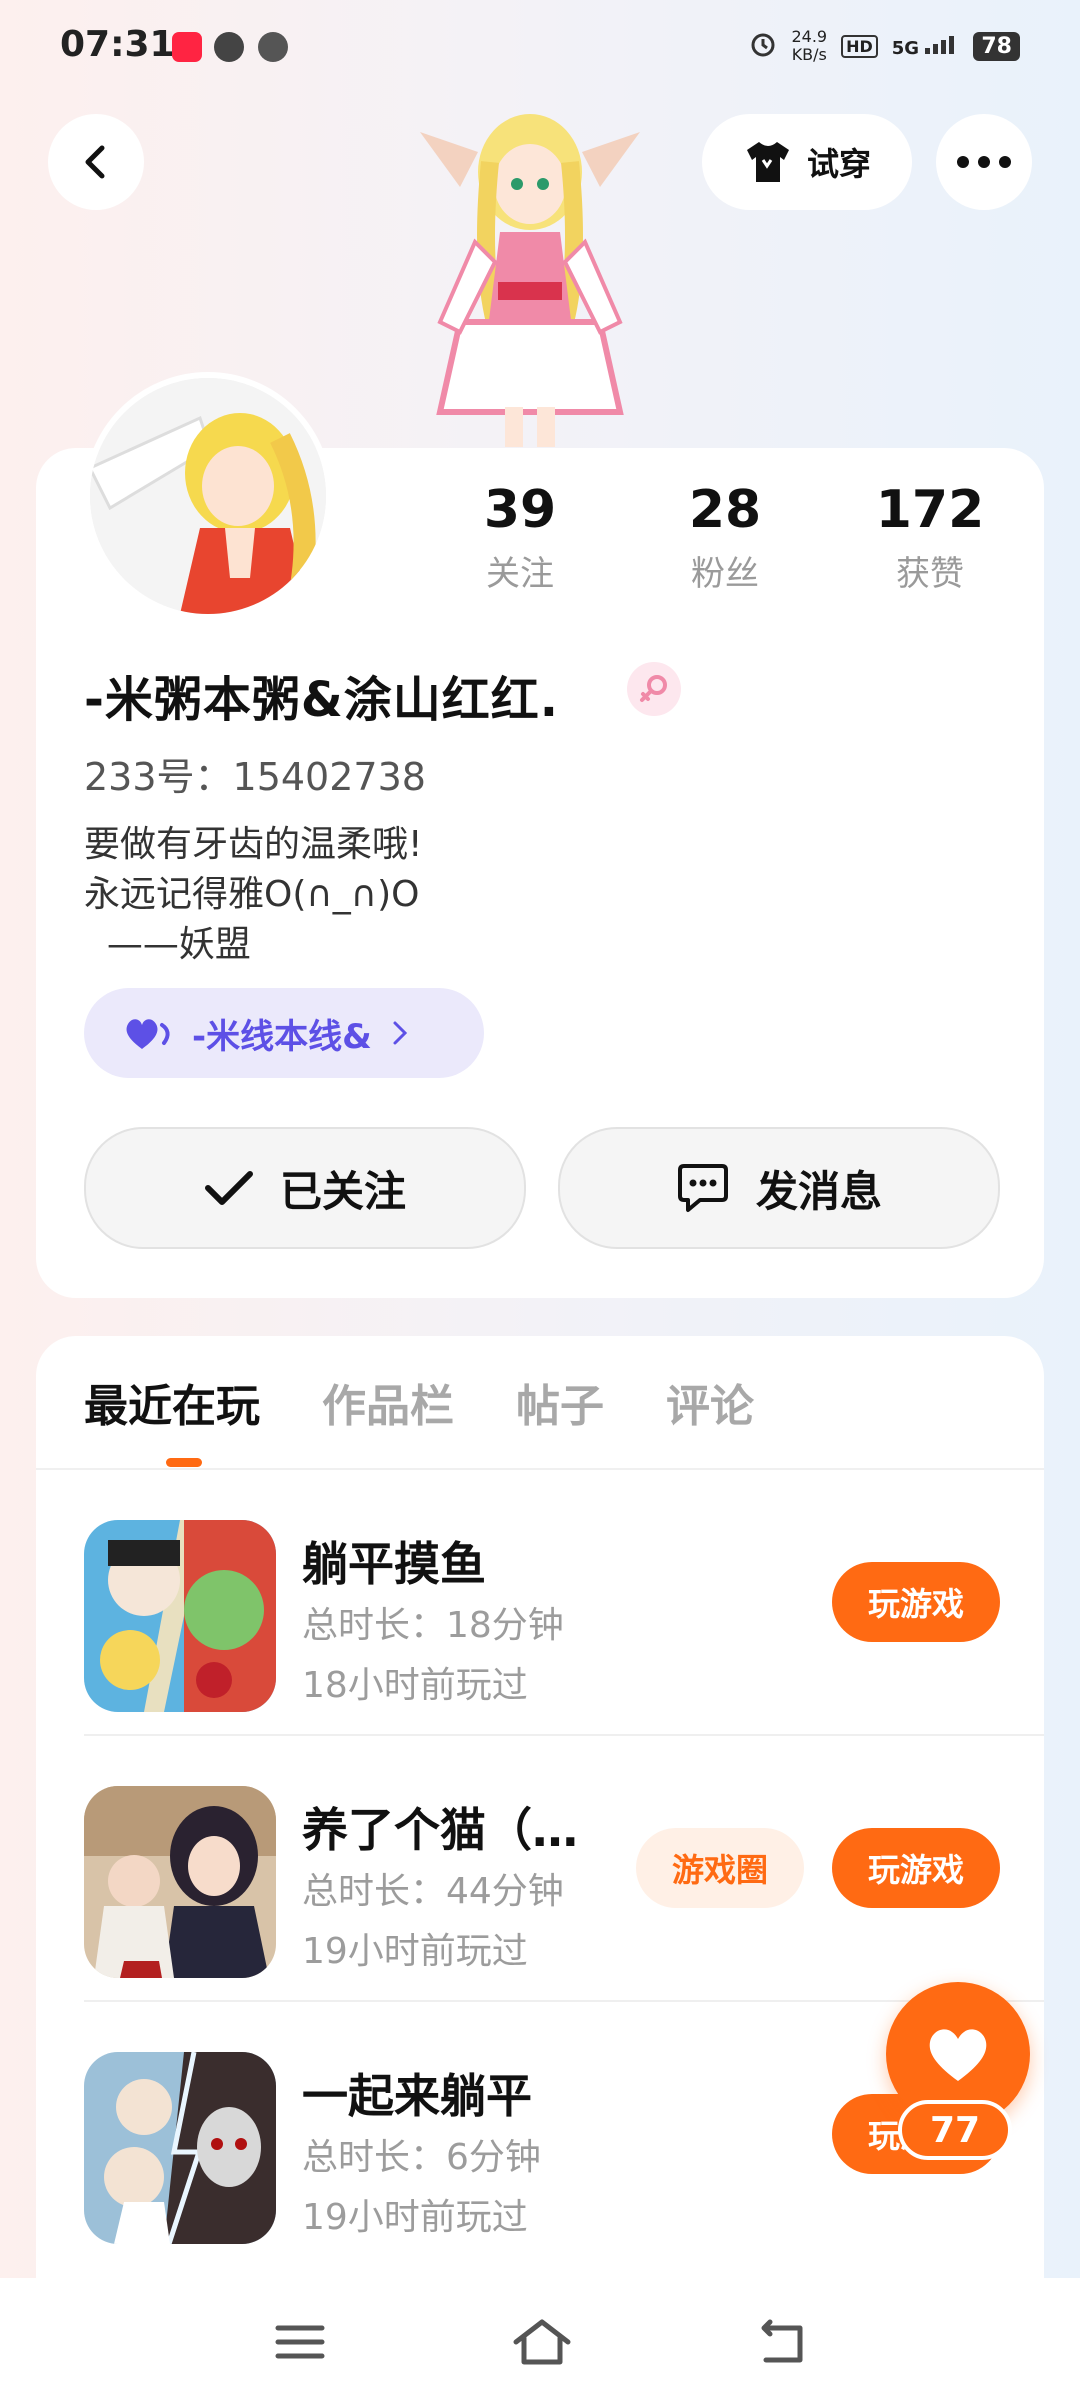 The image size is (1080, 2404). I want to click on heart-icon, so click(958, 2055).